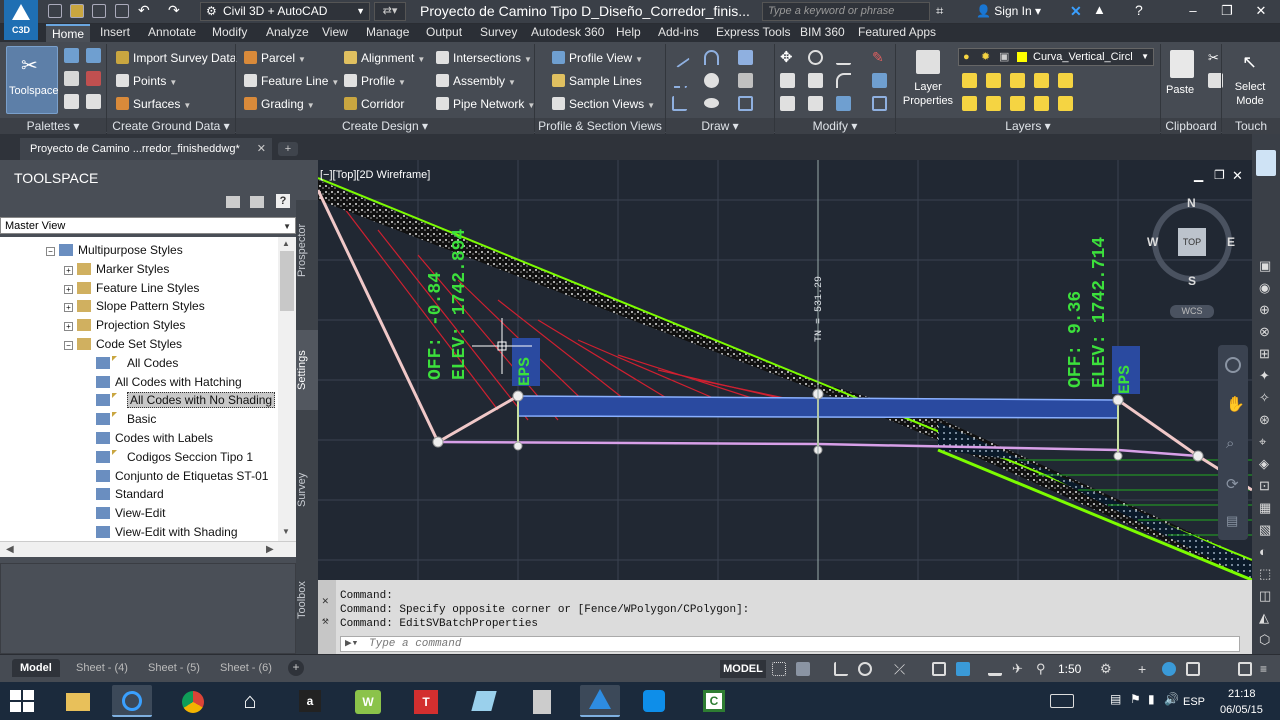 The width and height of the screenshot is (1280, 720). What do you see at coordinates (246, 668) in the screenshot?
I see `tab-sheet-6: Sheet - (6)` at bounding box center [246, 668].